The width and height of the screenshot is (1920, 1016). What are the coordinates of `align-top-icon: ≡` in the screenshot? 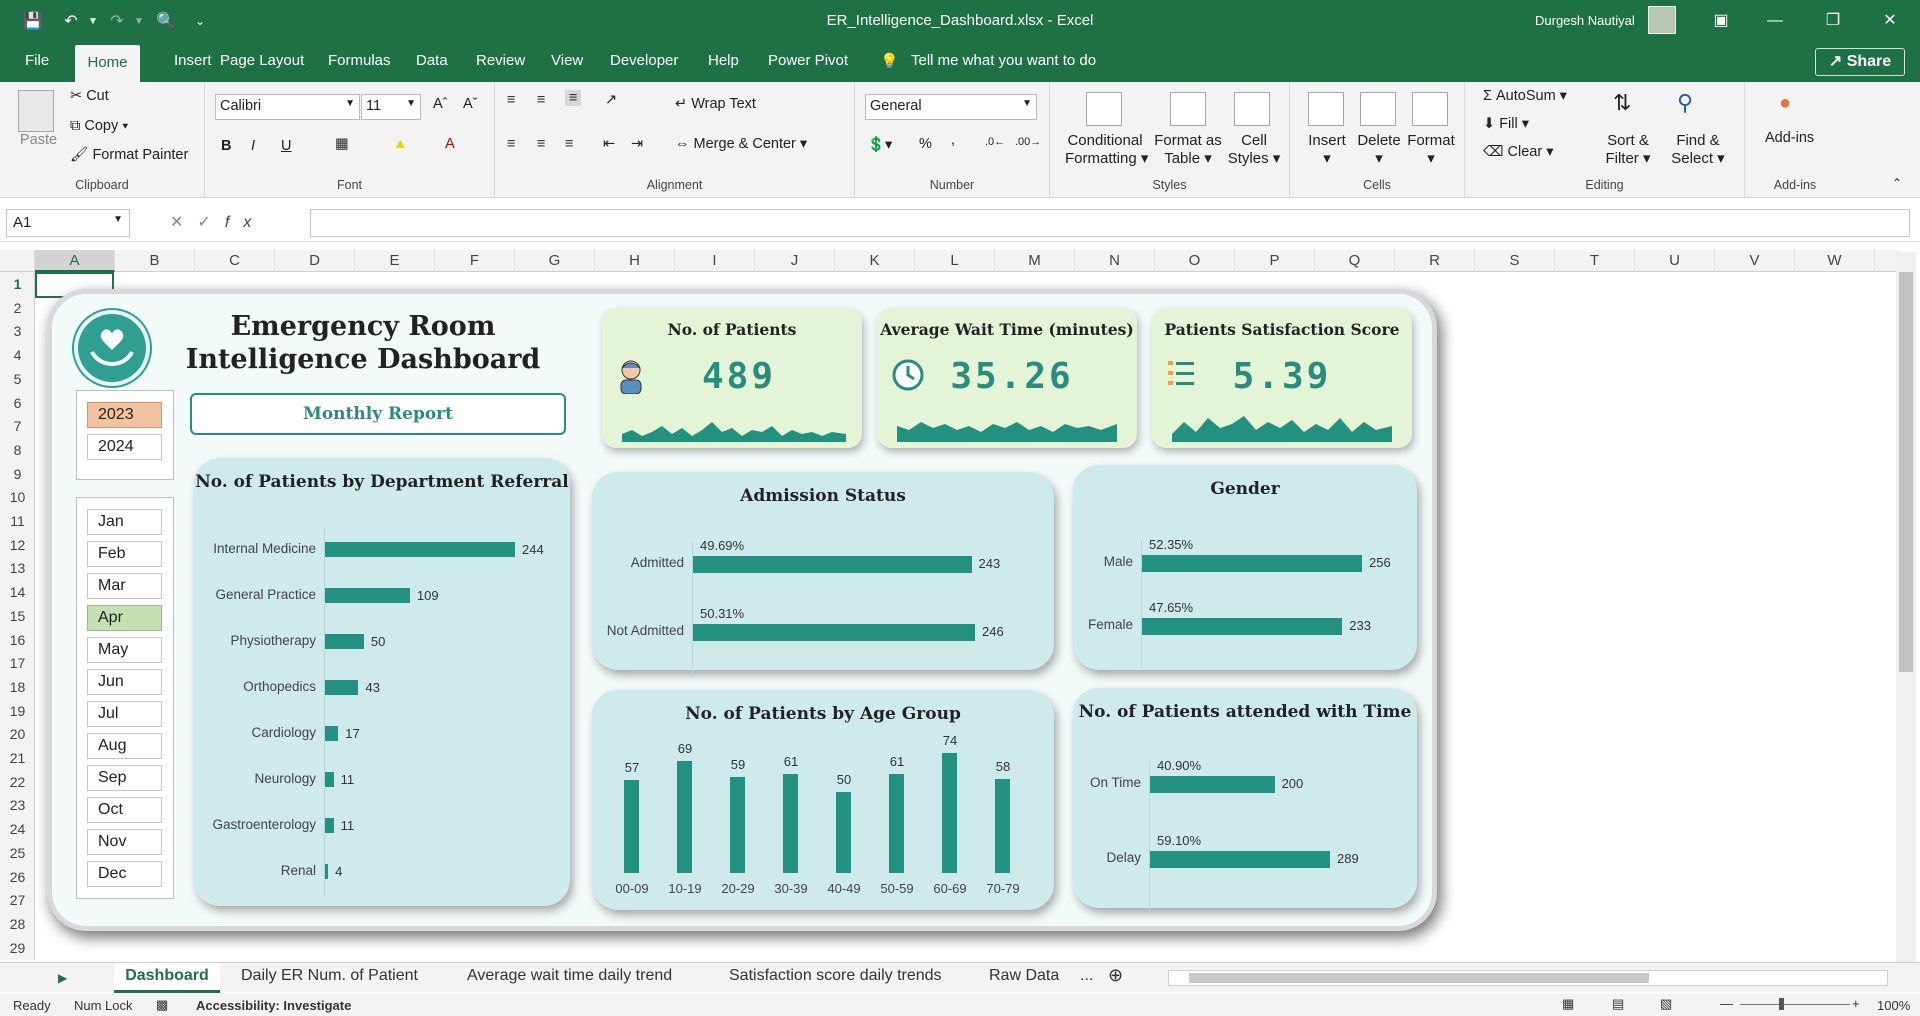 It's located at (511, 100).